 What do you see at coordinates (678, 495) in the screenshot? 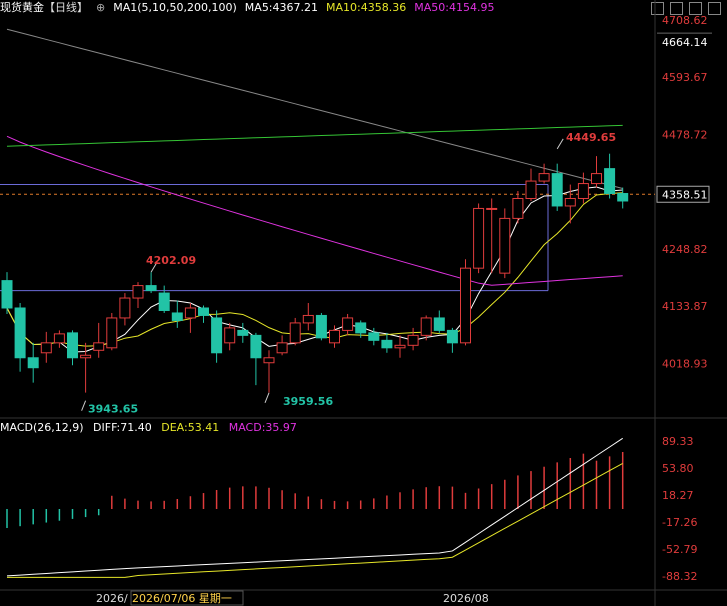
I see `macd-tick-label: 18.27` at bounding box center [678, 495].